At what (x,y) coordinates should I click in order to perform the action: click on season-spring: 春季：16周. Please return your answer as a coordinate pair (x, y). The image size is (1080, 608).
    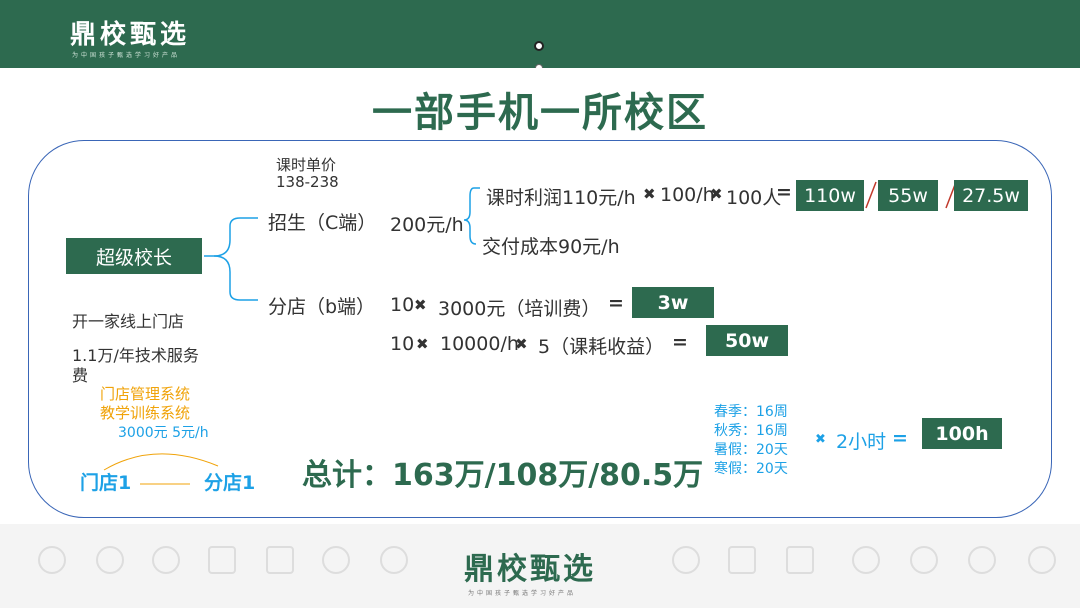
    Looking at the image, I should click on (751, 412).